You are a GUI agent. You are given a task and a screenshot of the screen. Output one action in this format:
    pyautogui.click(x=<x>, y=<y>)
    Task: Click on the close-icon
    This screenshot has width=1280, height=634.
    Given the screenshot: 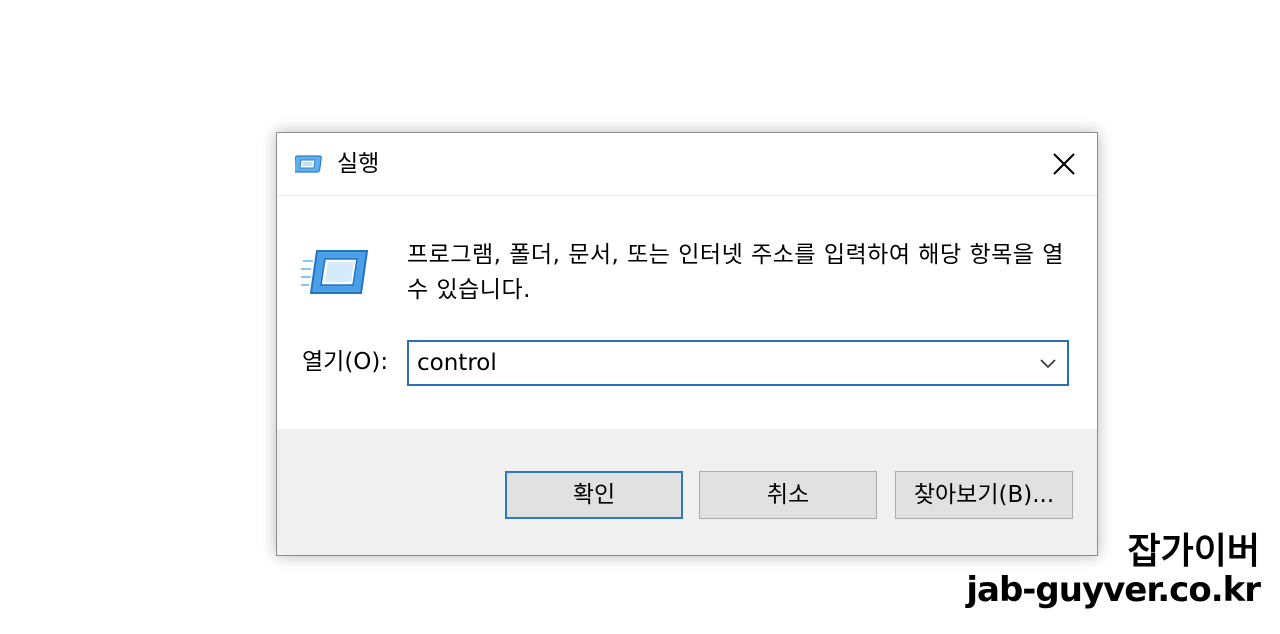 What is the action you would take?
    pyautogui.click(x=1064, y=164)
    